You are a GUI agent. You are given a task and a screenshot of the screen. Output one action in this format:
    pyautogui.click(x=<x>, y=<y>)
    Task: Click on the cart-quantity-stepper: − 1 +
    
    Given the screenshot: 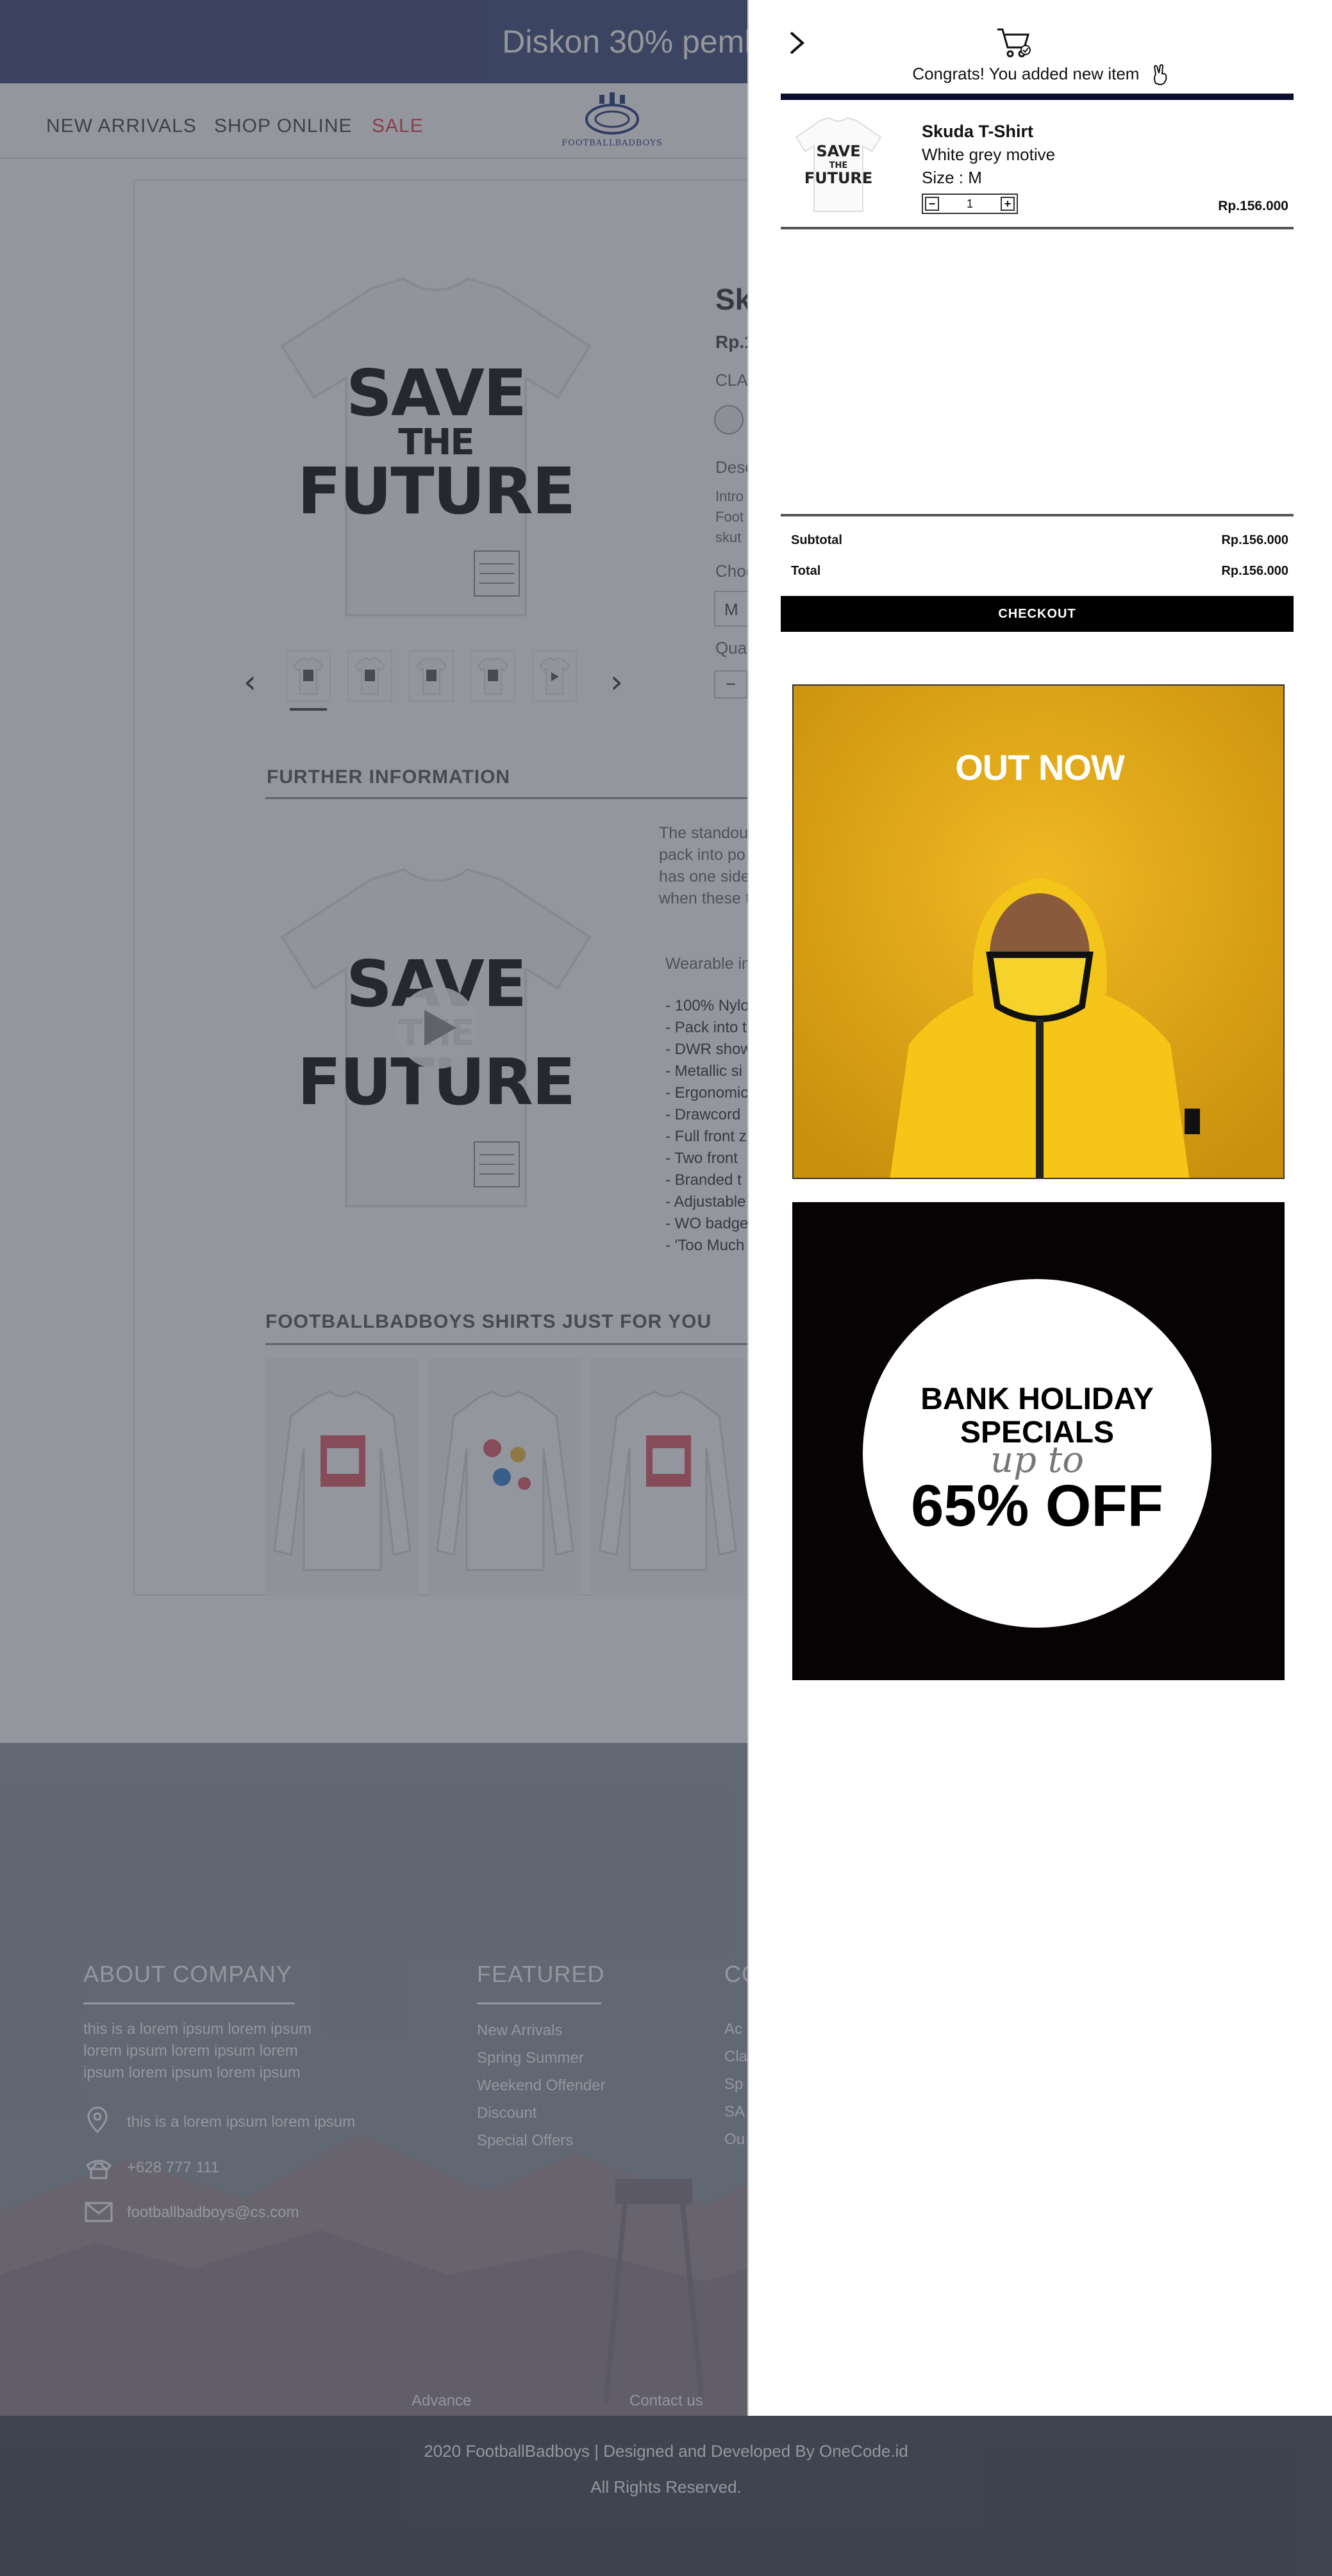 What is the action you would take?
    pyautogui.click(x=970, y=204)
    